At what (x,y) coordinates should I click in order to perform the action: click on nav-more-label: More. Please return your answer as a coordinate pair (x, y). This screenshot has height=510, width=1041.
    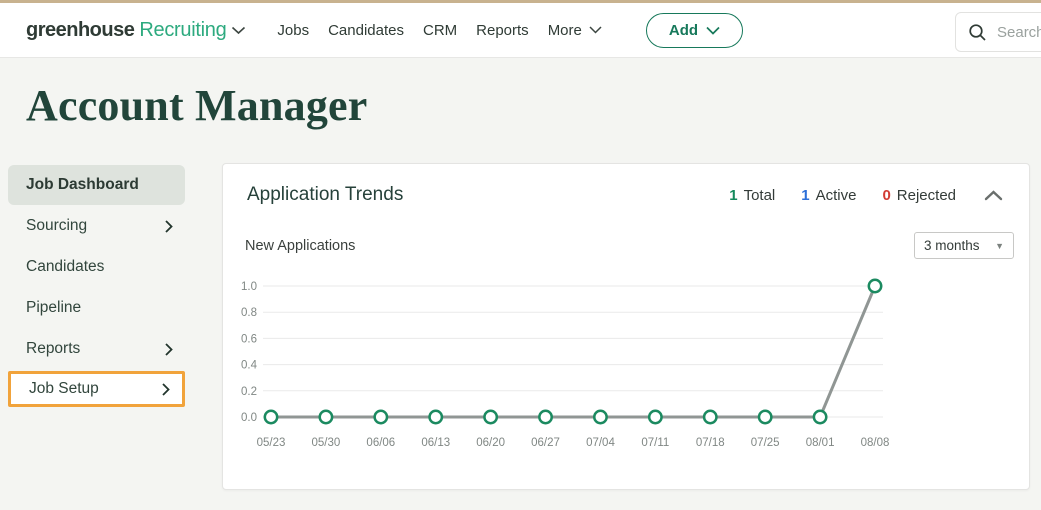
    Looking at the image, I should click on (564, 30).